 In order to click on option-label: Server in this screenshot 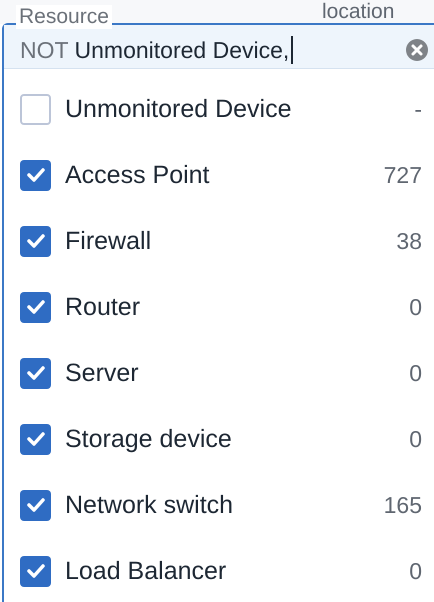, I will do `click(102, 373)`.